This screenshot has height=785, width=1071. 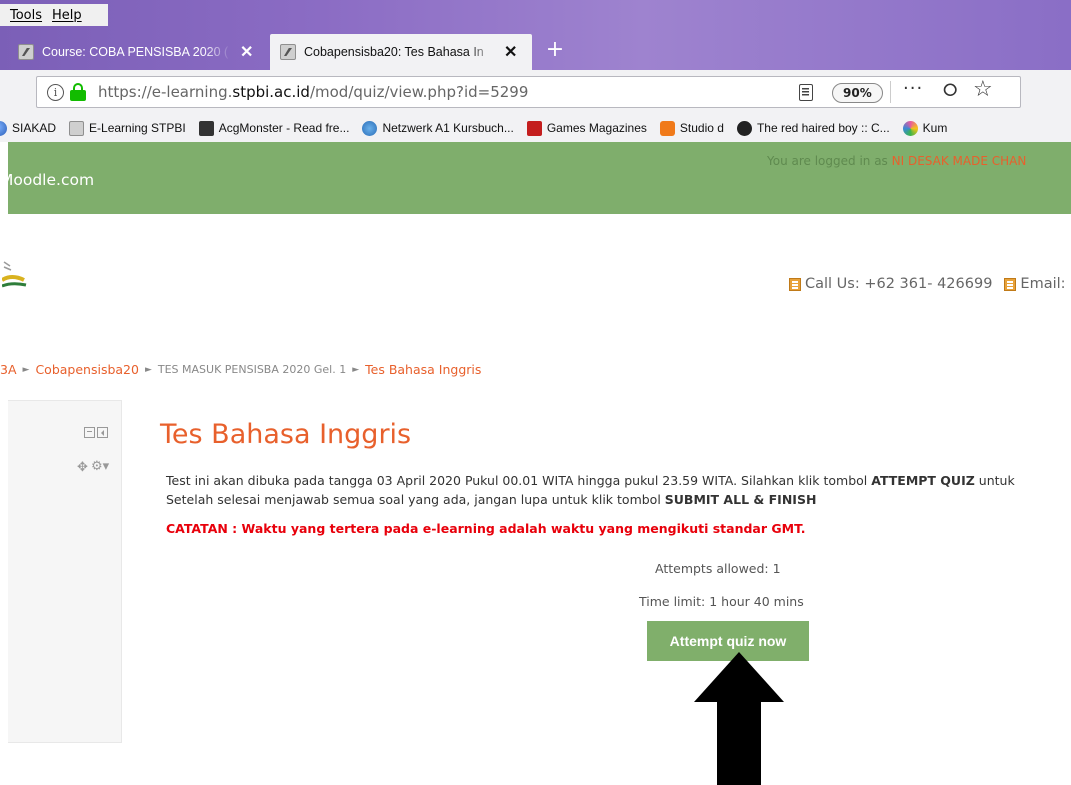 I want to click on new-tab-button: +, so click(x=555, y=49).